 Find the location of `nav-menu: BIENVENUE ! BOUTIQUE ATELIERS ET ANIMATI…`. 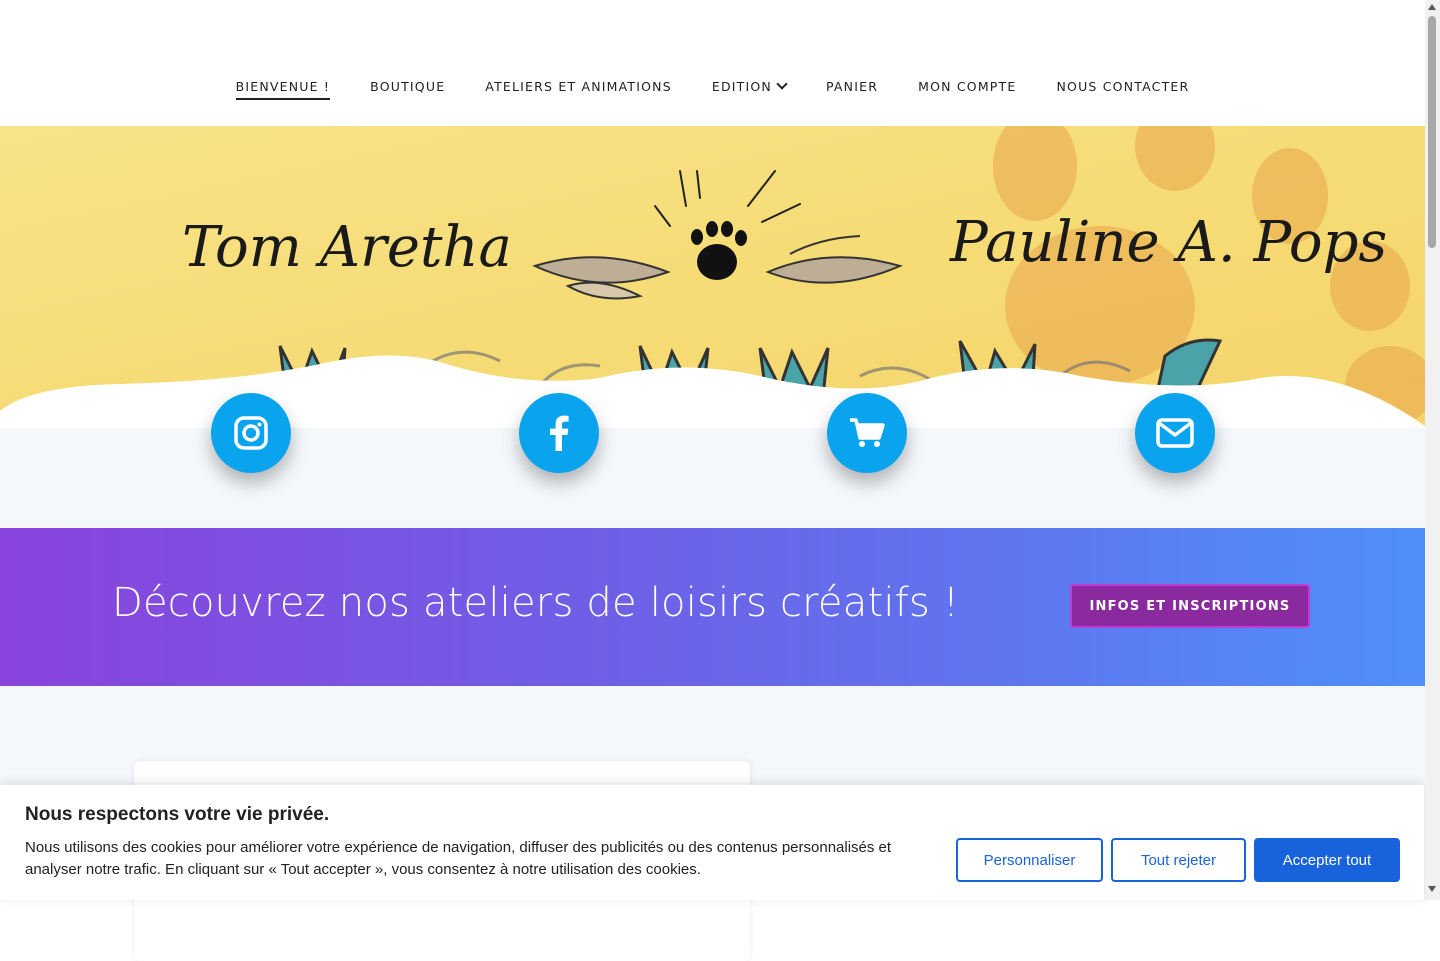

nav-menu: BIENVENUE ! BOUTIQUE ATELIERS ET ANIMATI… is located at coordinates (712, 89).